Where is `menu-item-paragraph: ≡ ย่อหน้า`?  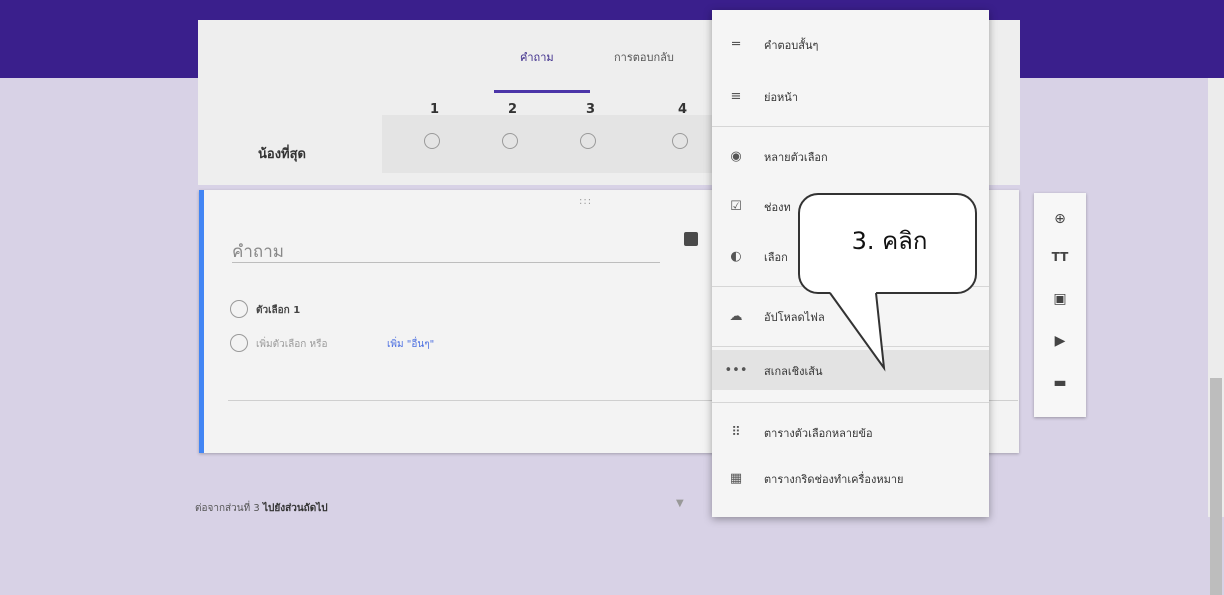 menu-item-paragraph: ≡ ย่อหน้า is located at coordinates (850, 96).